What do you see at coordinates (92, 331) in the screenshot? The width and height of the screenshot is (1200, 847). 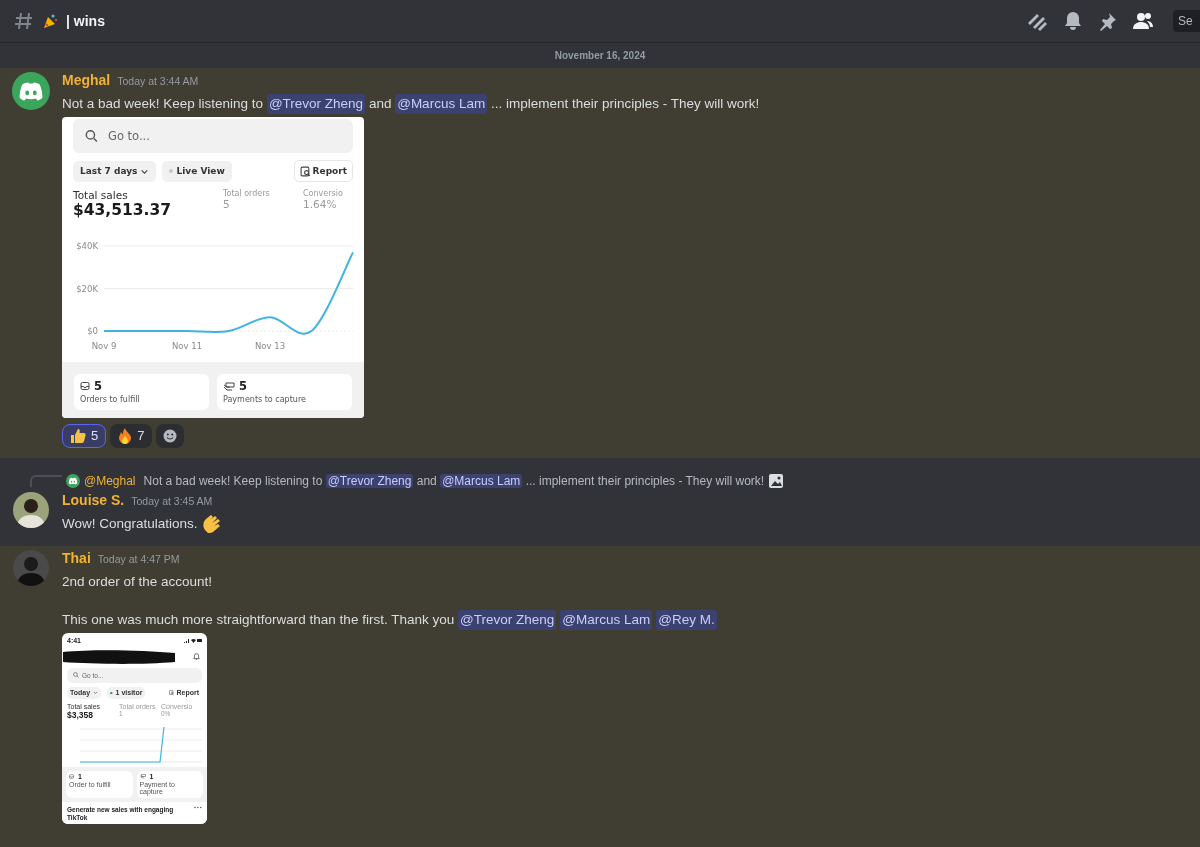 I see `axis-tick-label: $0` at bounding box center [92, 331].